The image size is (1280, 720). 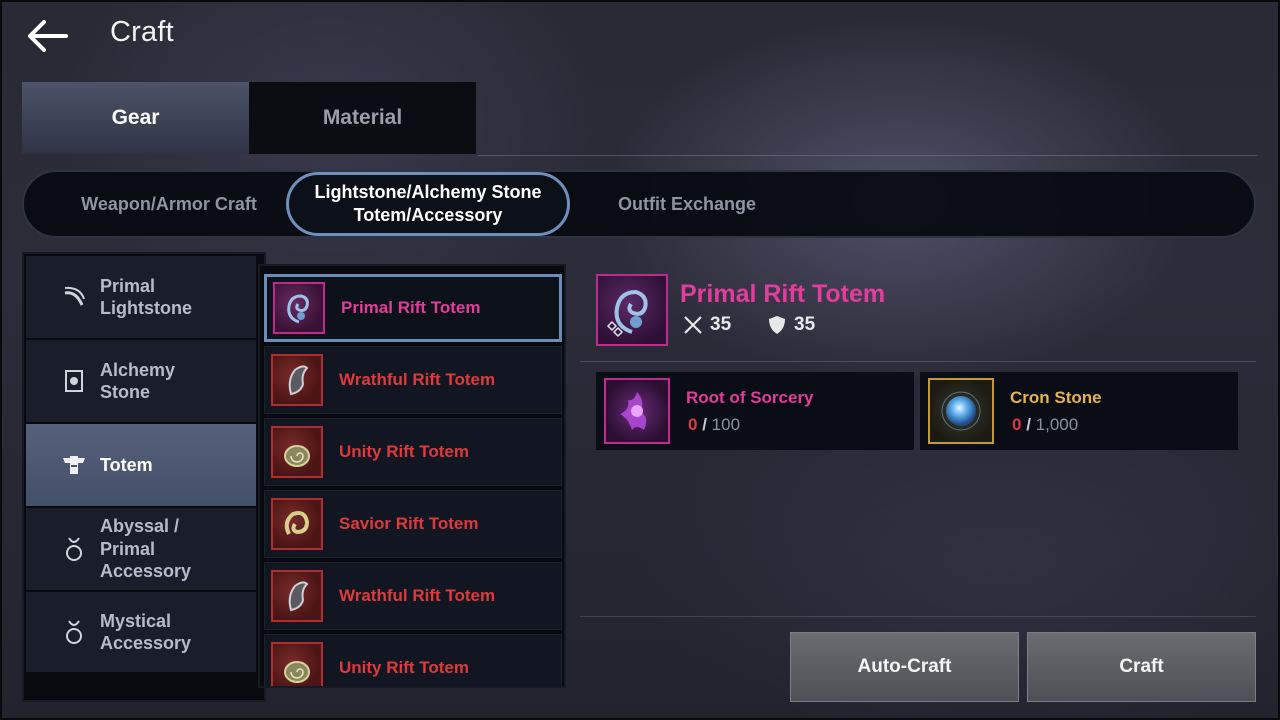 I want to click on action-divider, so click(x=918, y=616).